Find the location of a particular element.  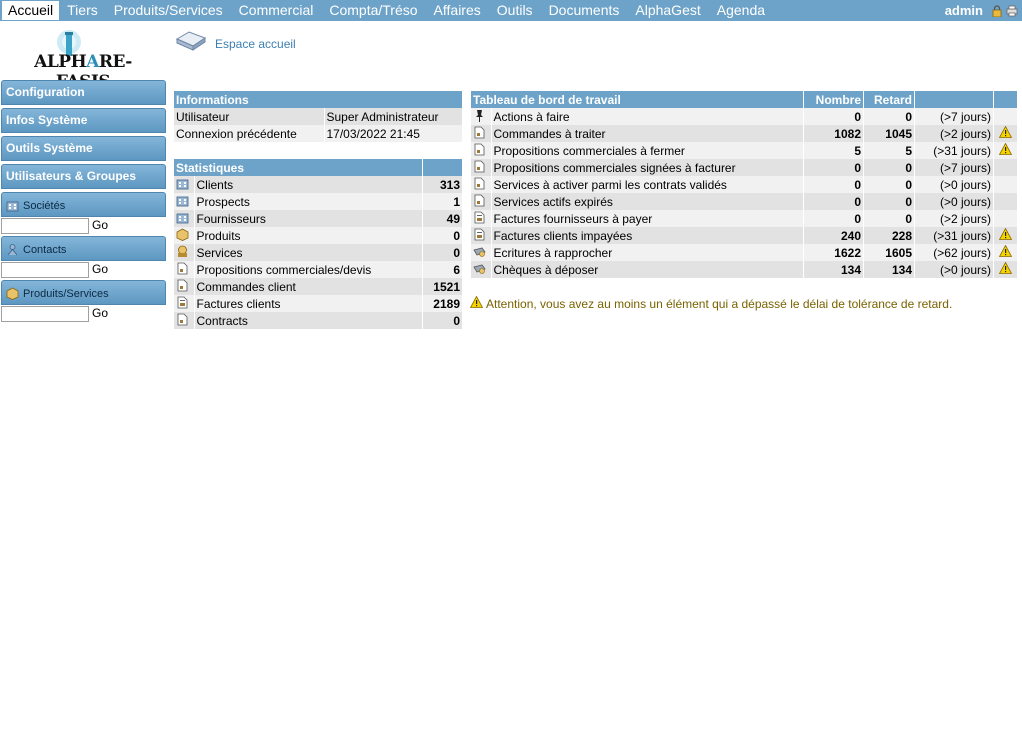

table-row: Actions à faire 0 0 (>7 jours) is located at coordinates (744, 116).